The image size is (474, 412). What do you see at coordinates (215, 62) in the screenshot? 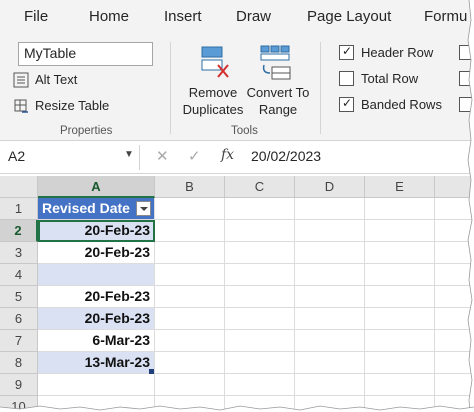
I see `remove-duplicates-icon` at bounding box center [215, 62].